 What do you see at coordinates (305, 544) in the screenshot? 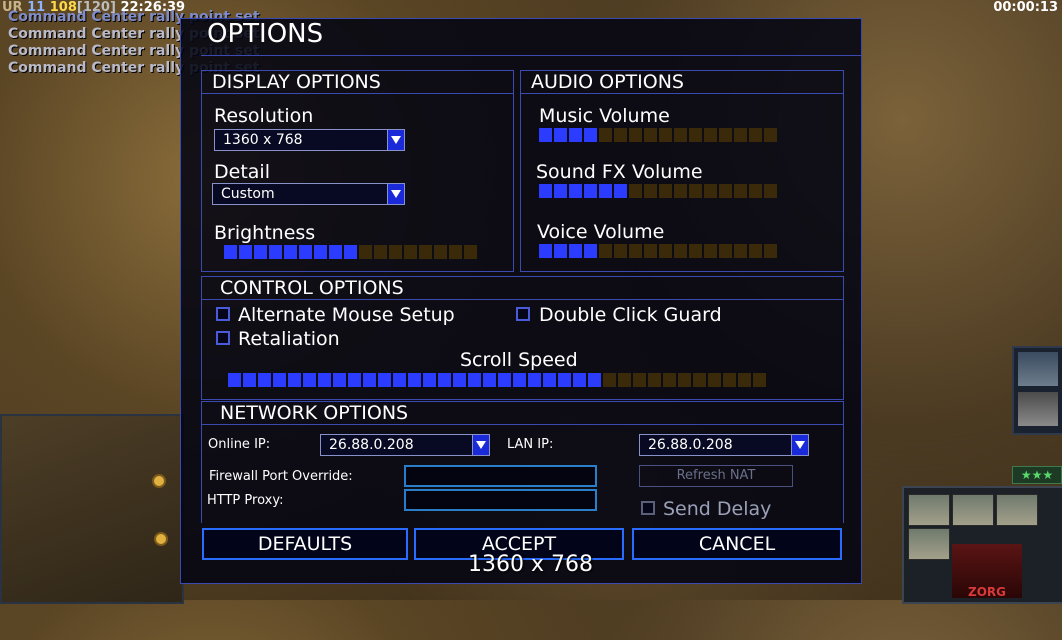
I see `defaults-button: DEFAULTS` at bounding box center [305, 544].